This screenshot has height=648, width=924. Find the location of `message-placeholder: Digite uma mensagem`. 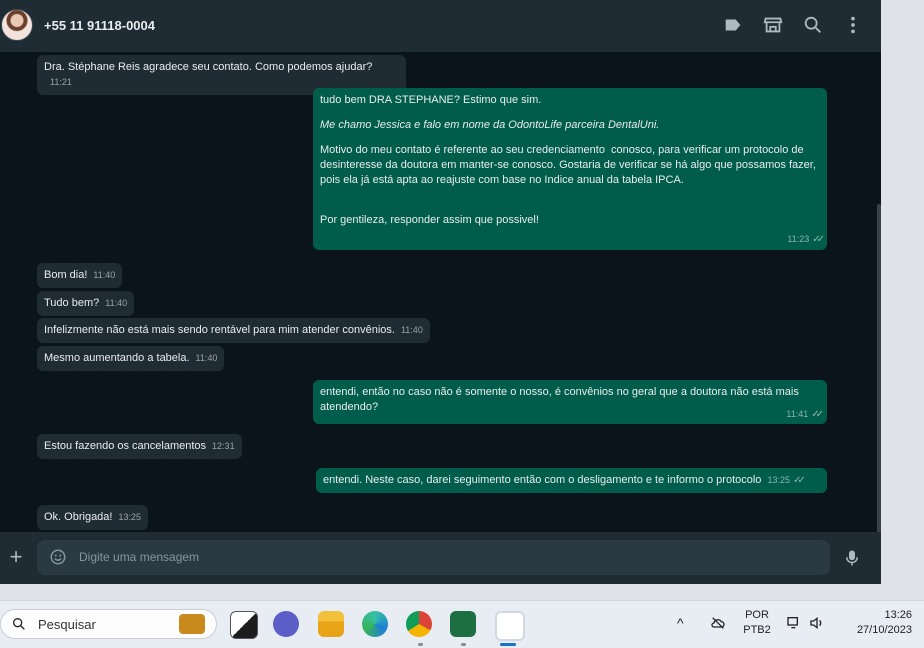

message-placeholder: Digite uma mensagem is located at coordinates (139, 557).